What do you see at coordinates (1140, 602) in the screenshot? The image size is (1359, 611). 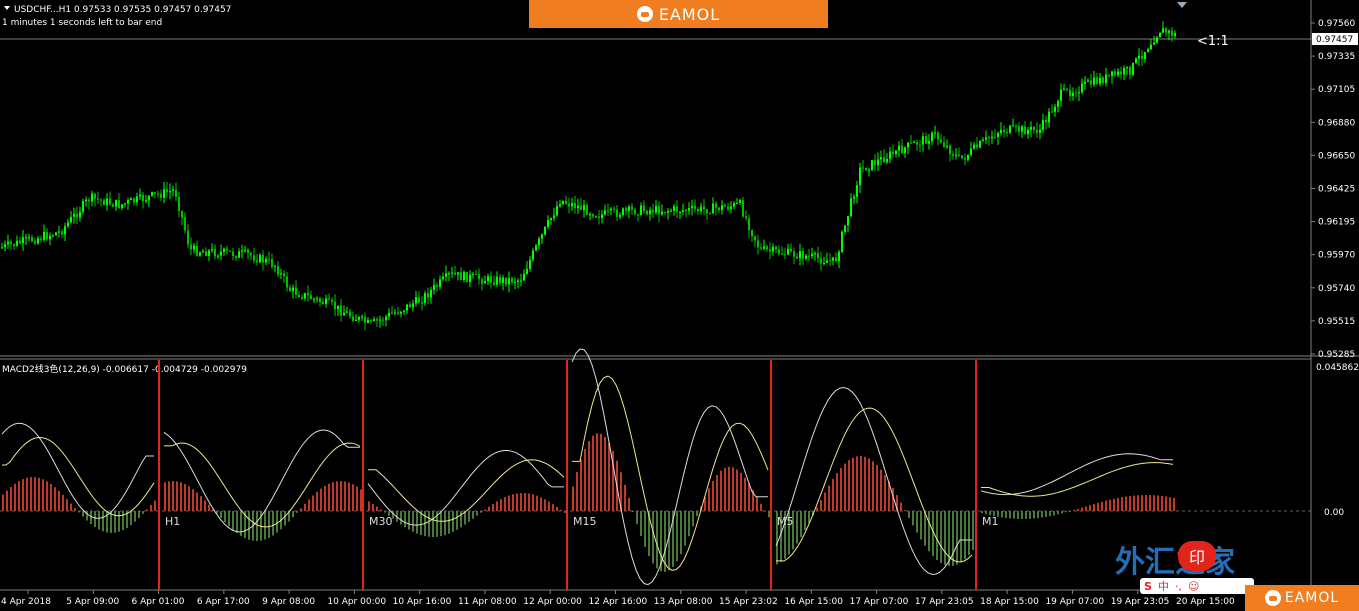 I see `time-tick-label: 19 Apr 23:05` at bounding box center [1140, 602].